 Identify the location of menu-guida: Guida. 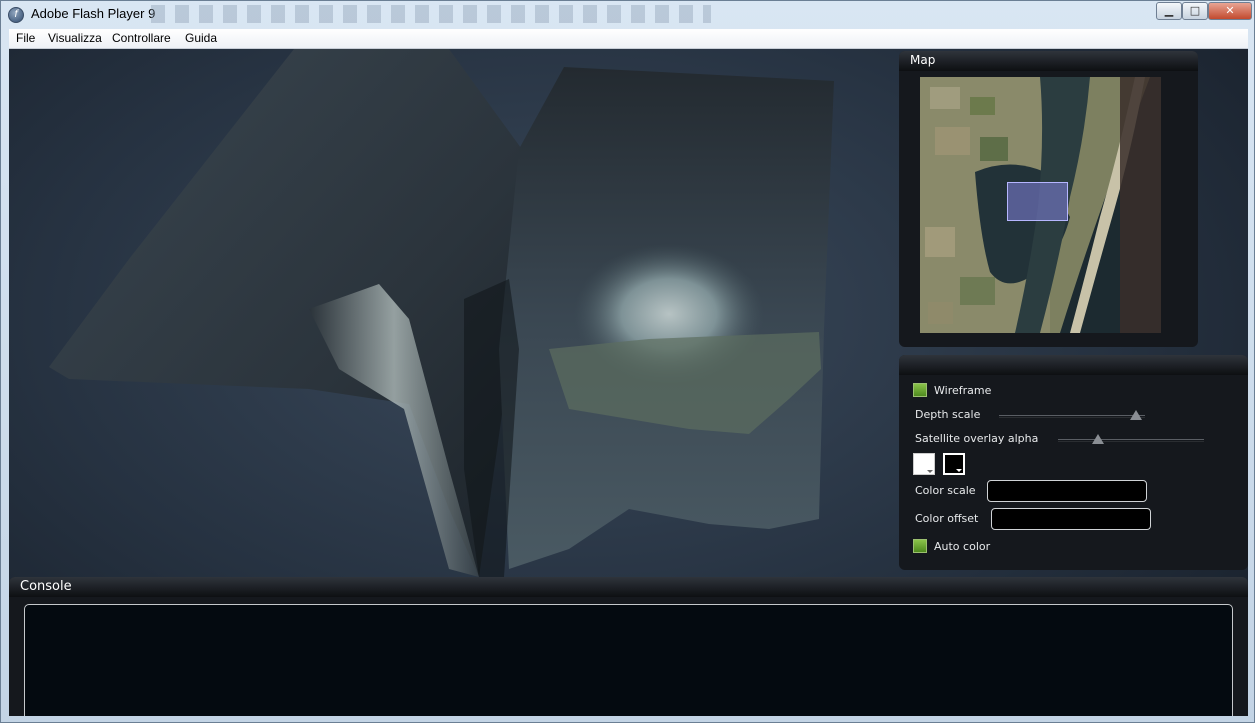
(201, 38).